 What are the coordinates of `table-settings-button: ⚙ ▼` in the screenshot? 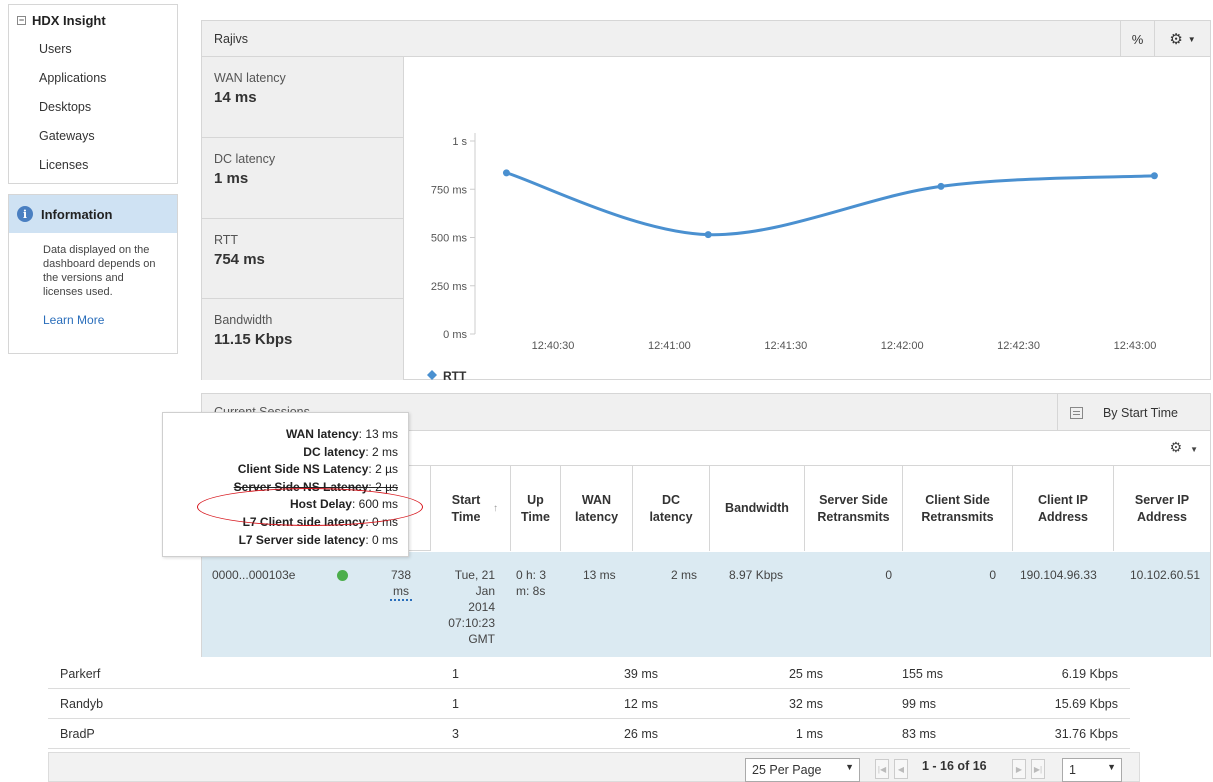 It's located at (1184, 447).